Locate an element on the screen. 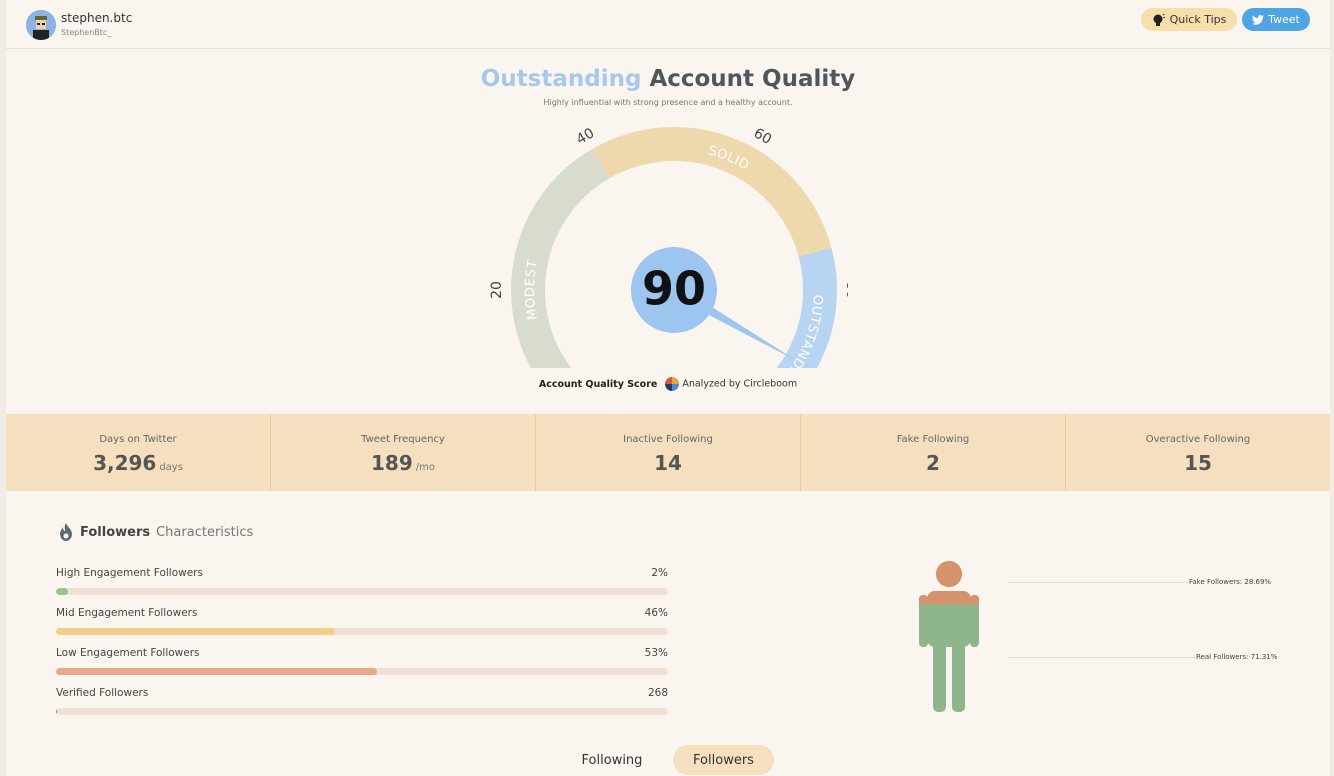 The height and width of the screenshot is (776, 1334). fake-followers-label: Fake Followers: 28.69% is located at coordinates (1230, 582).